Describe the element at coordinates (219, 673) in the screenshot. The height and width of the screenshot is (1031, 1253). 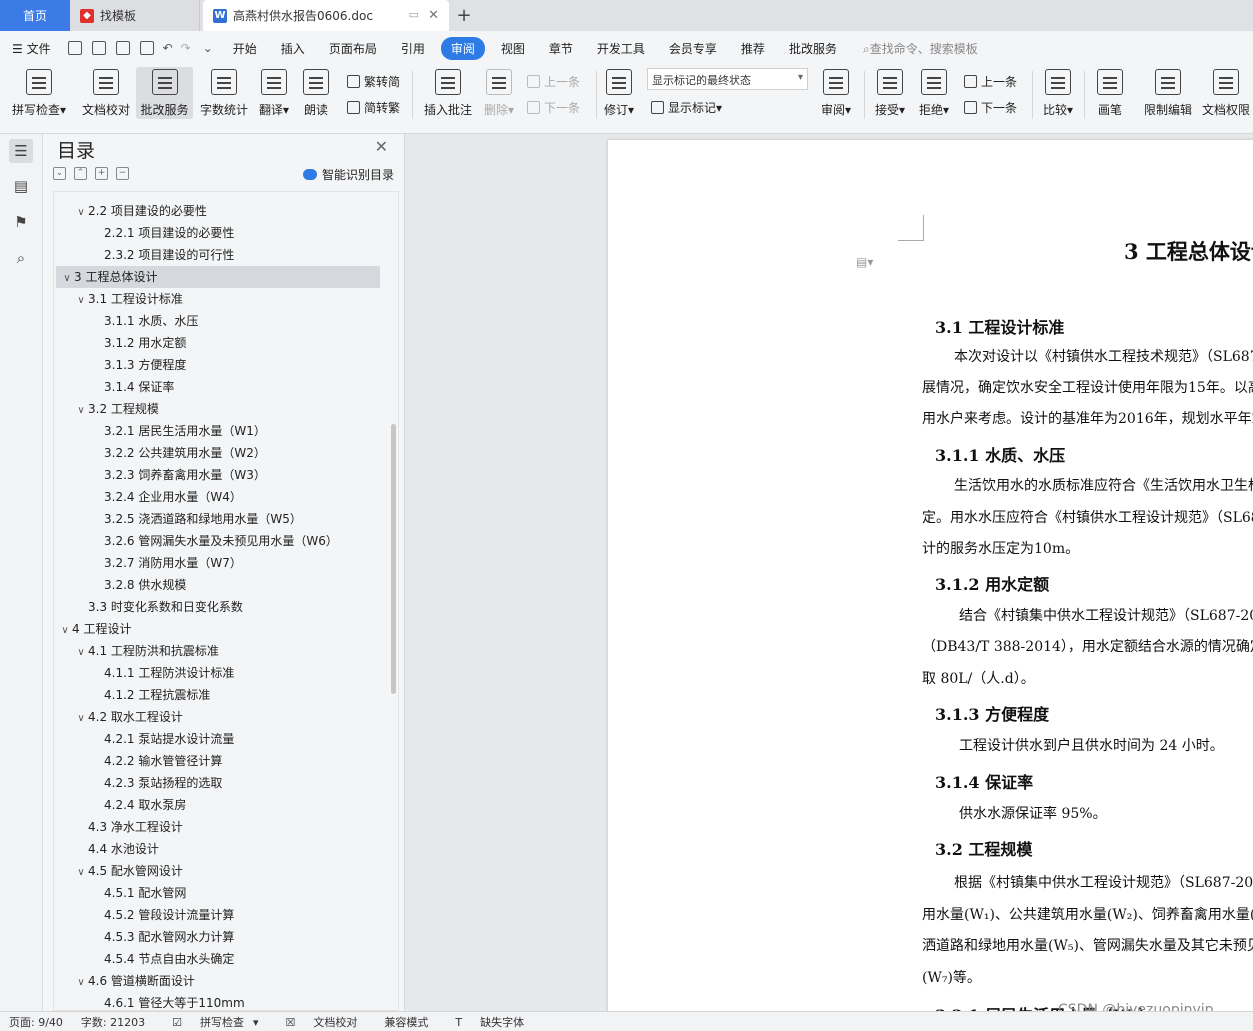
I see `toc-item: 4.1.1 工程防洪设计标准` at that location.